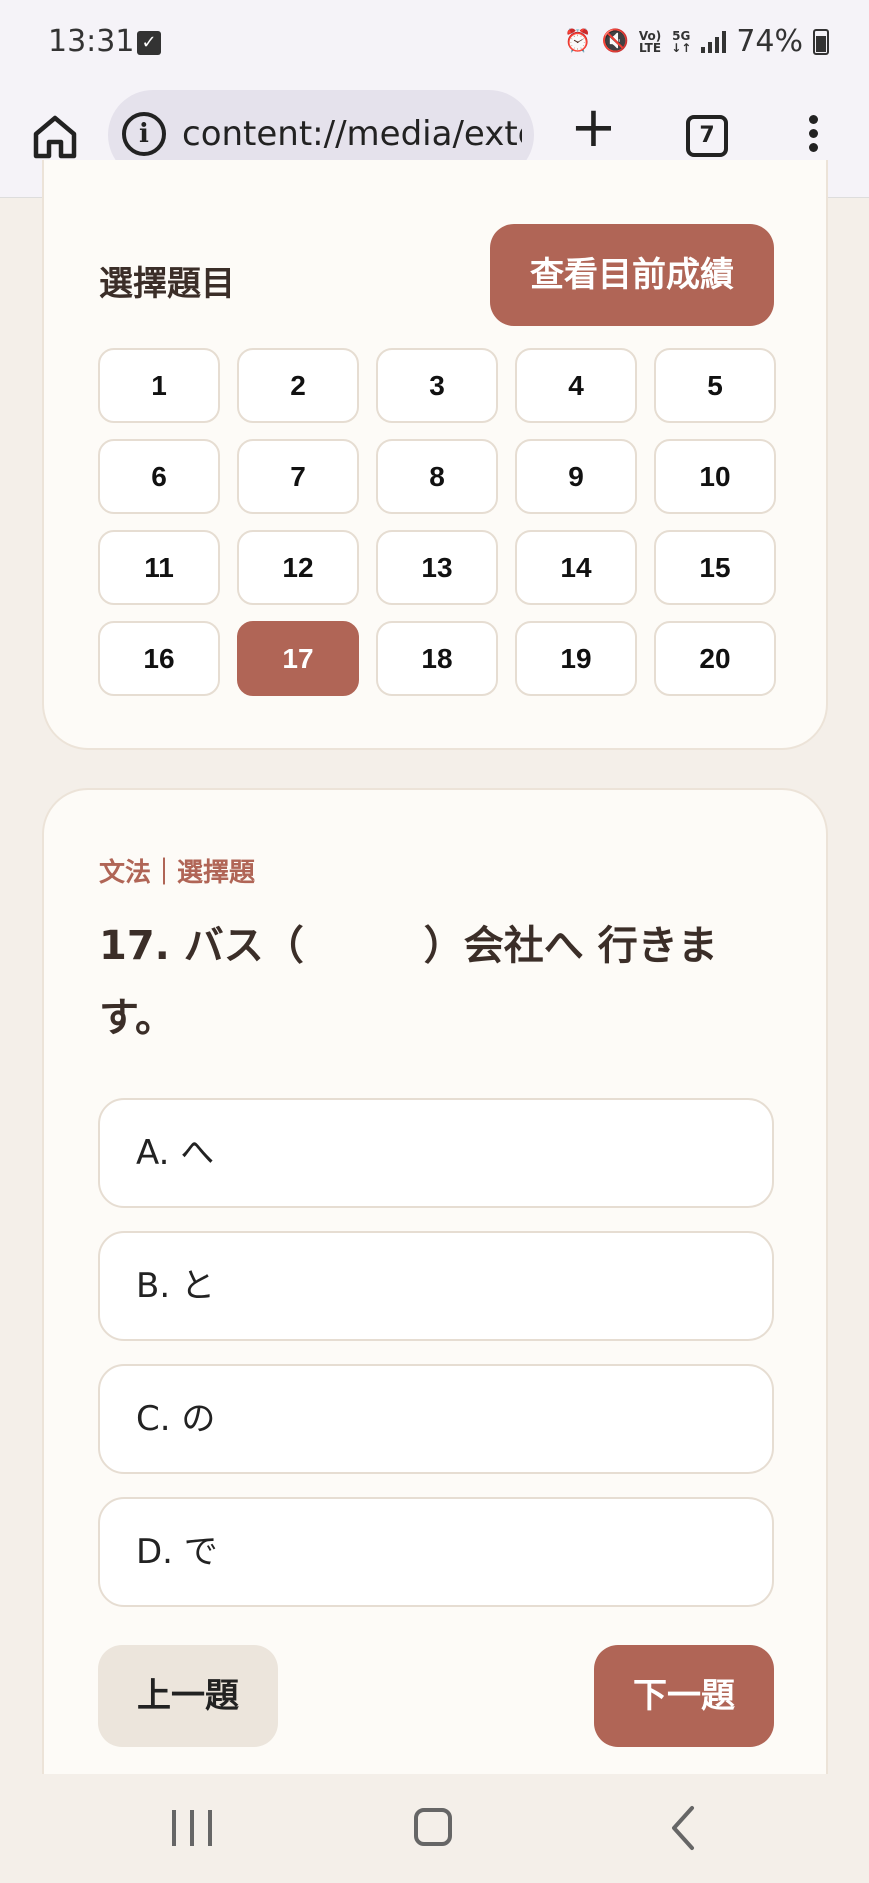 The height and width of the screenshot is (1883, 869). Describe the element at coordinates (55, 137) in the screenshot. I see `home-icon` at that location.